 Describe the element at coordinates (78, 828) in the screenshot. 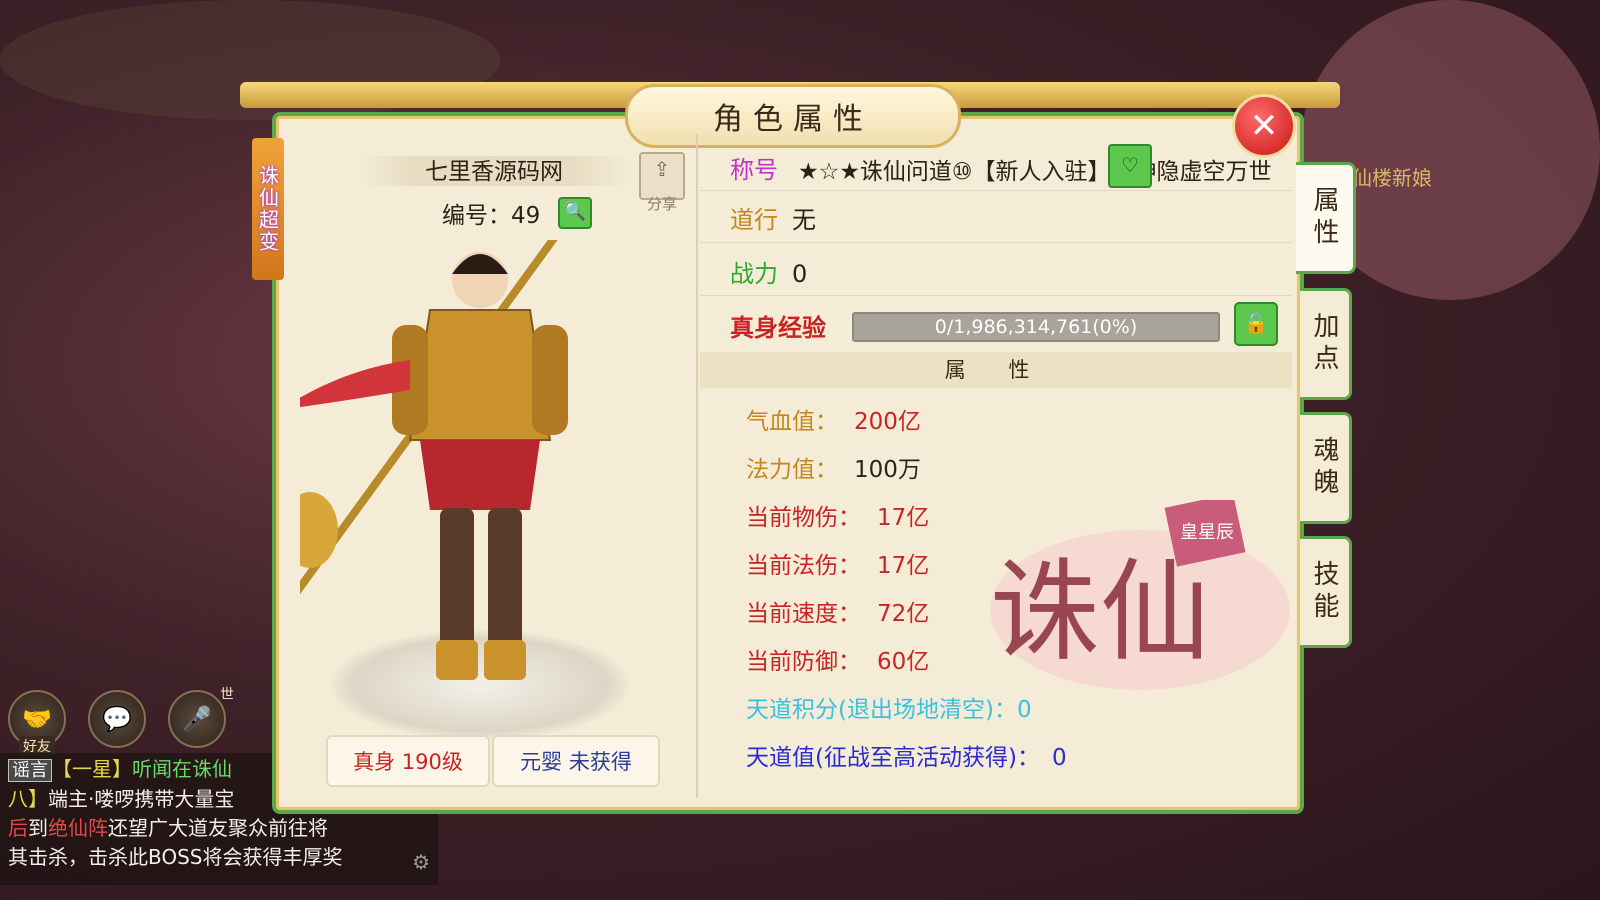

I see `chat-text: 绝仙阵` at that location.